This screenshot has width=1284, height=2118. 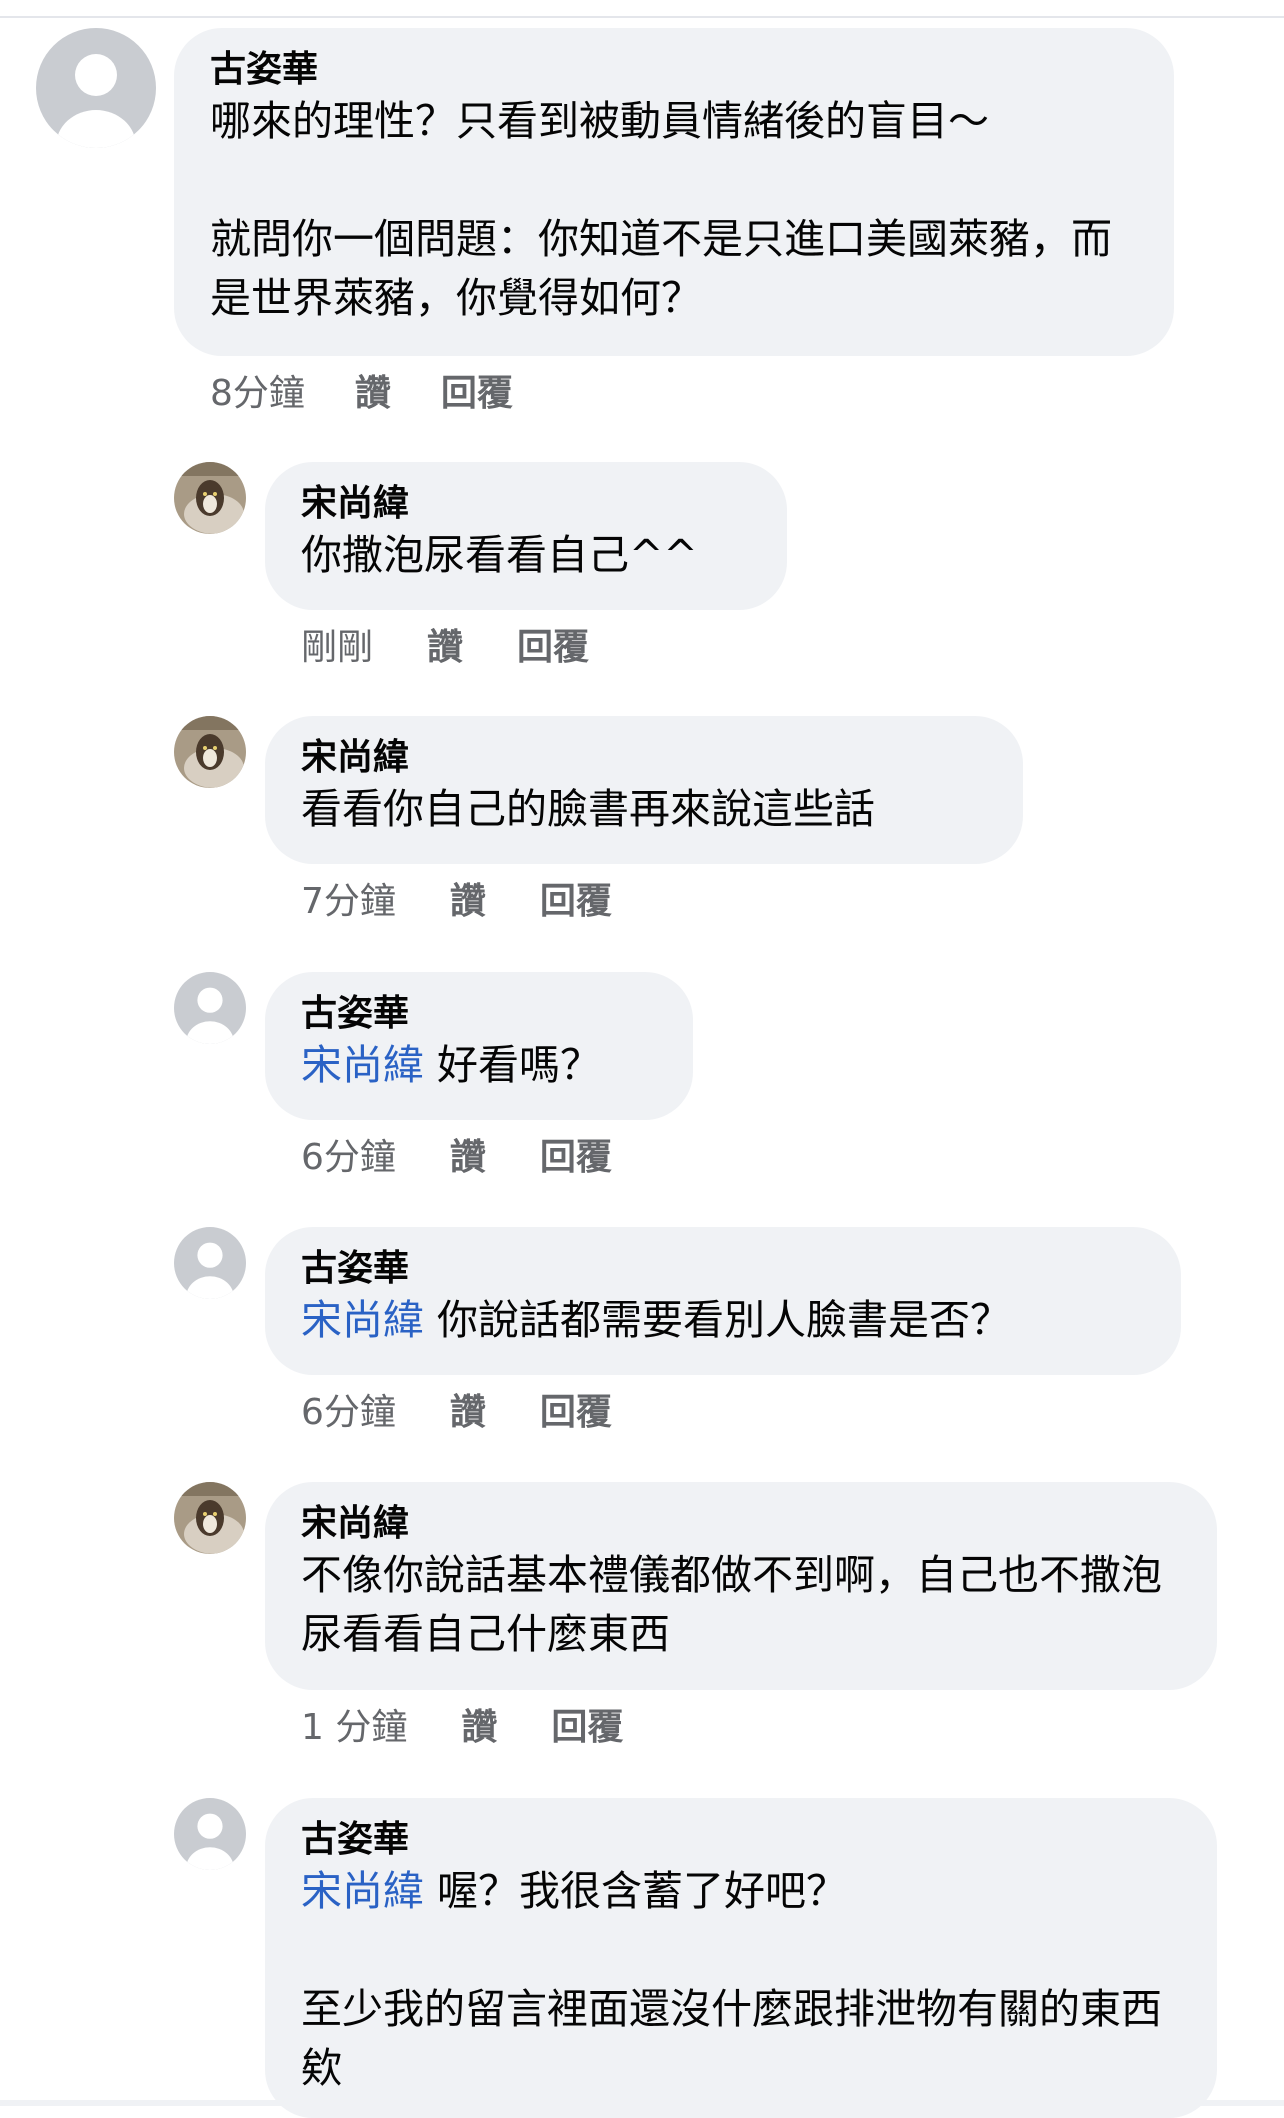 What do you see at coordinates (731, 1979) in the screenshot?
I see `comment-text-body: 喔？我很含蓄了好吧？ 至少我的留言裡面還沒什麼跟排泄物有關的東西欸` at bounding box center [731, 1979].